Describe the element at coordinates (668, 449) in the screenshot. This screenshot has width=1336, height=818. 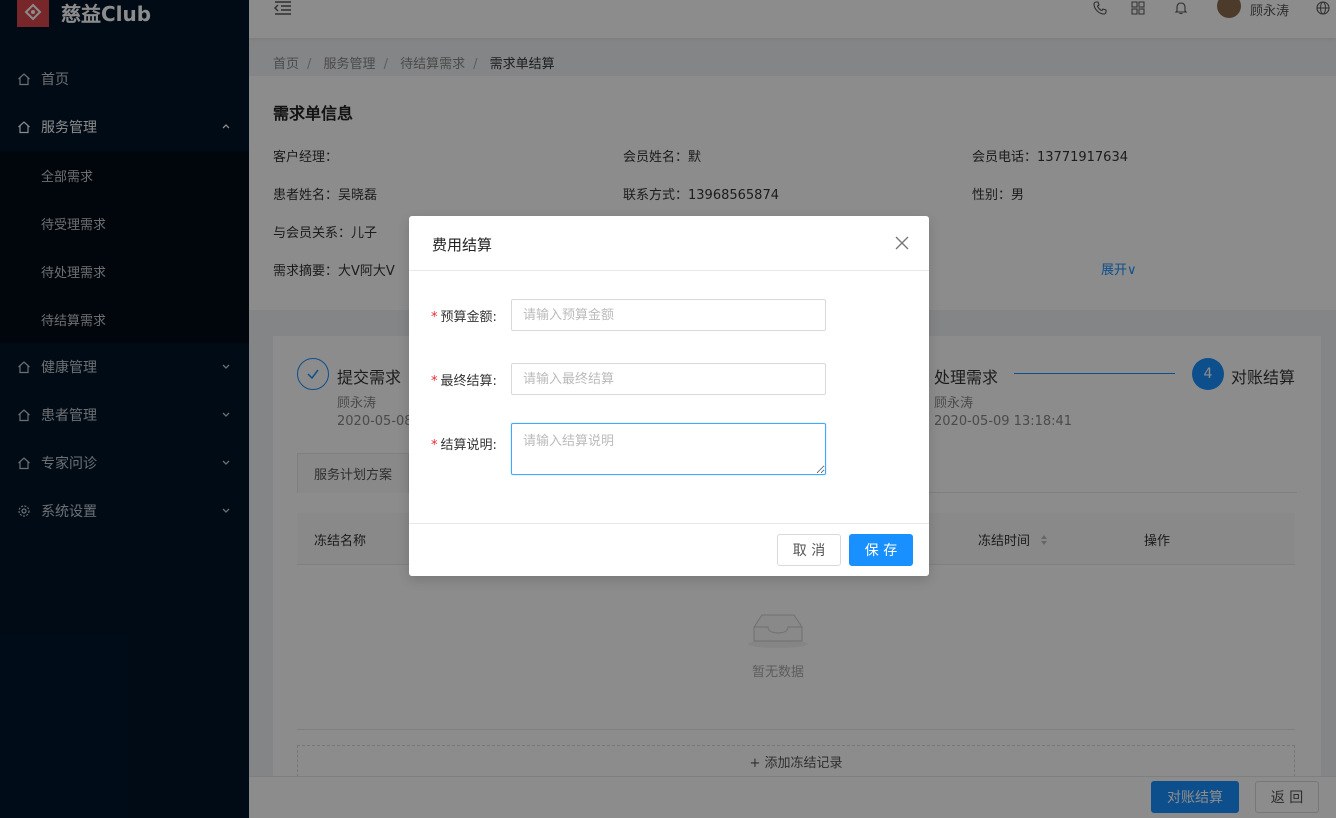
I see `settlement-note-textarea` at that location.